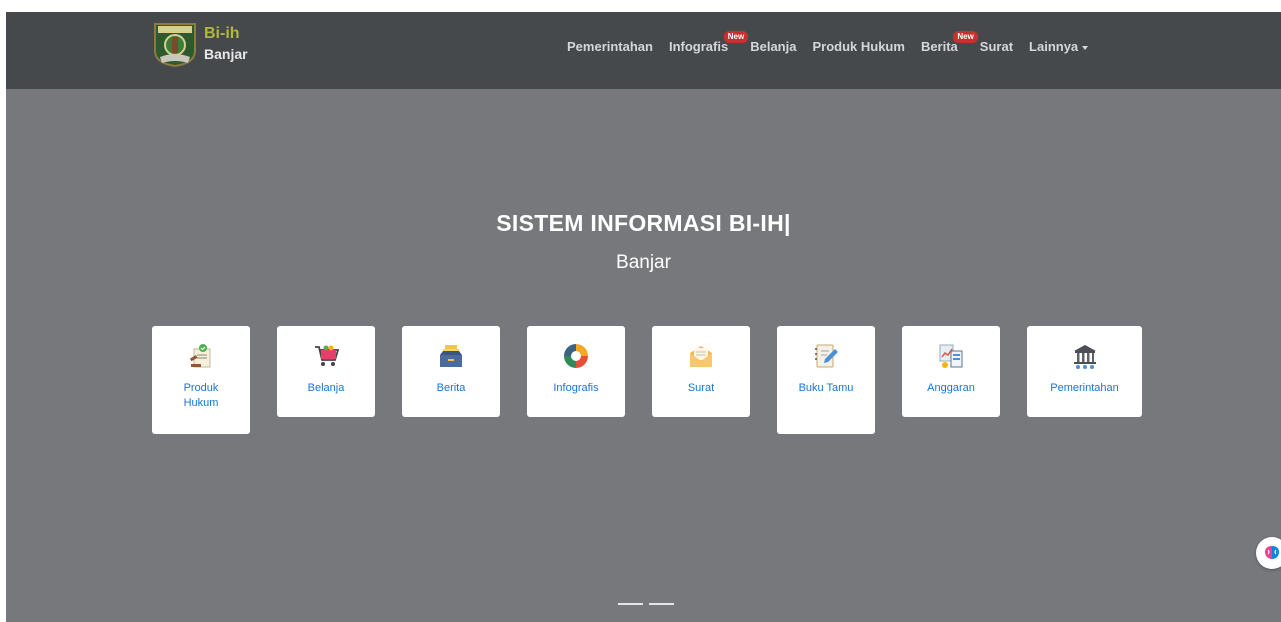 The image size is (1281, 622). I want to click on card-label: Anggaran, so click(951, 388).